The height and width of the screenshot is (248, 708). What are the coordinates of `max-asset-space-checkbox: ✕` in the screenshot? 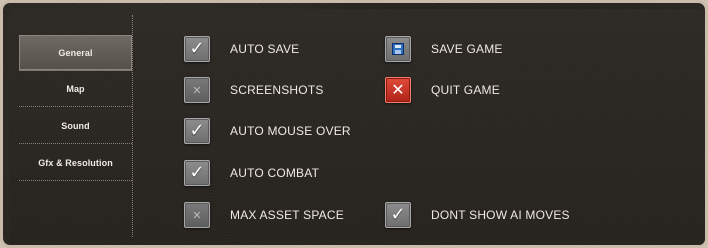 It's located at (197, 215).